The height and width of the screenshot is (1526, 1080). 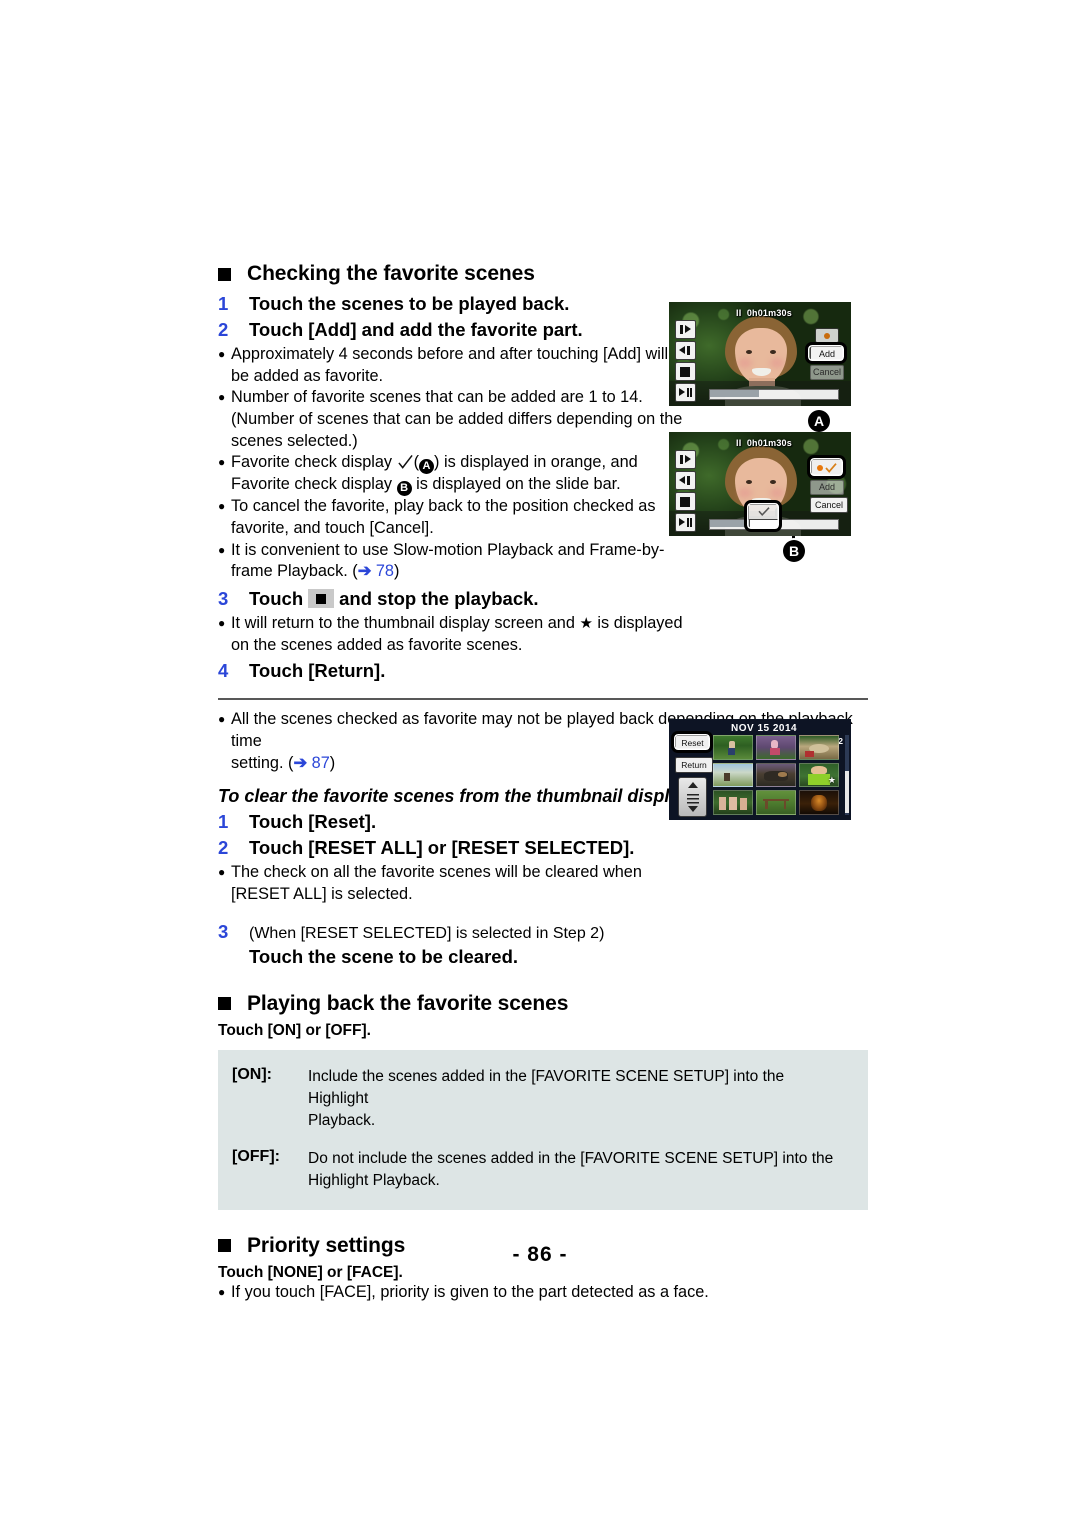 I want to click on bullet-line: [RESET ALL] is selected., so click(x=322, y=893).